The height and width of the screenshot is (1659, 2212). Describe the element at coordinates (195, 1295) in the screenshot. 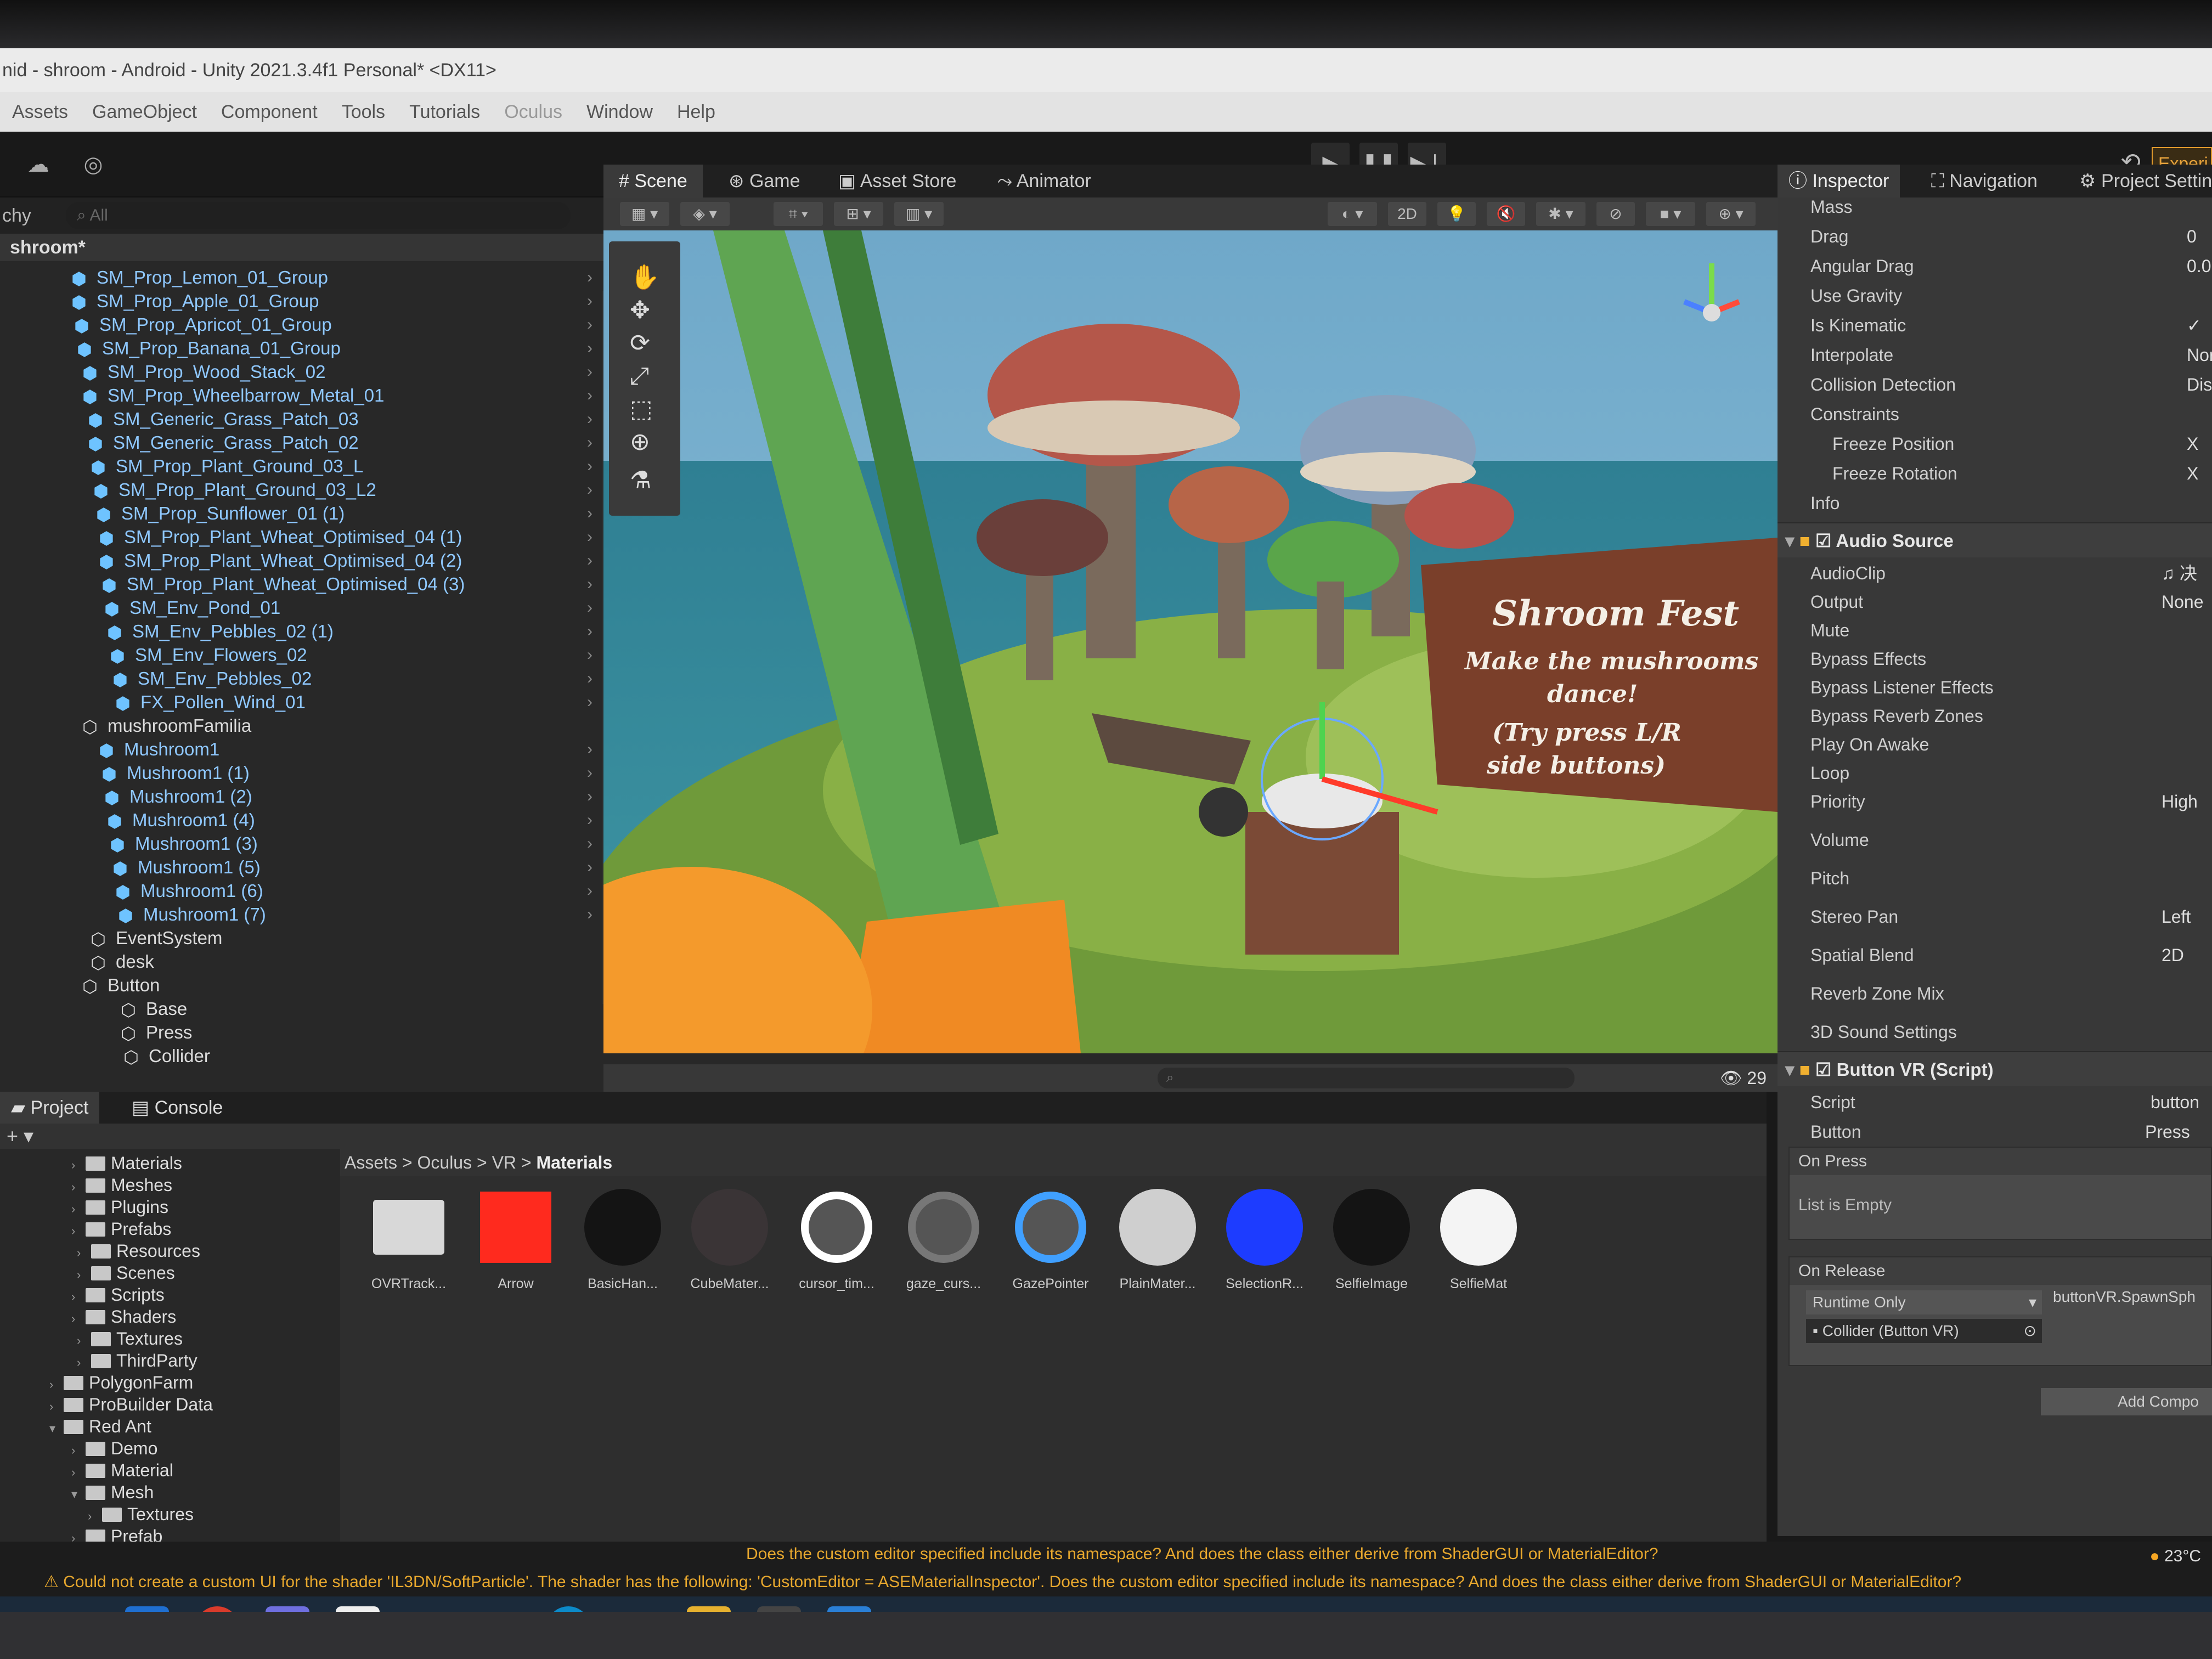

I see `project-folder: › Scripts` at that location.